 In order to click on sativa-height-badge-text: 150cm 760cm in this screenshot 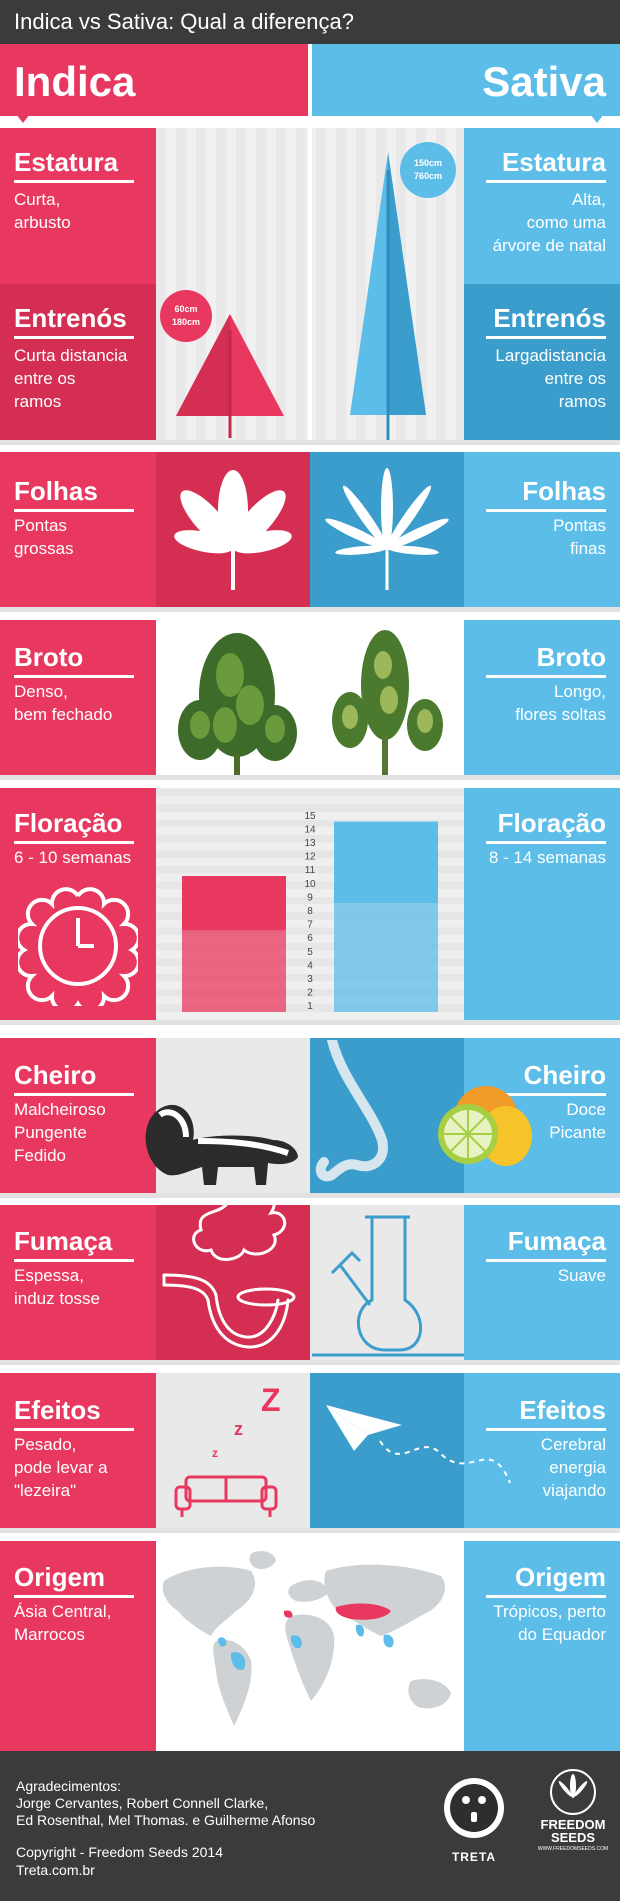, I will do `click(428, 169)`.